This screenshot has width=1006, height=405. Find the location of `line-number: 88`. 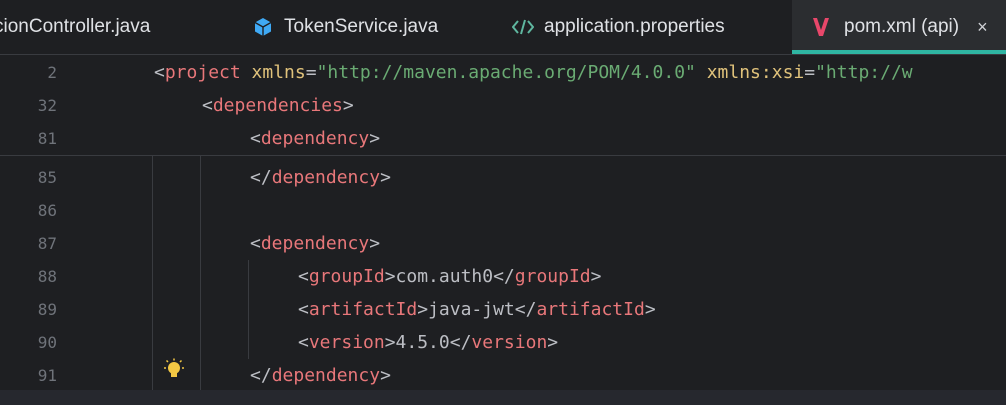

line-number: 88 is located at coordinates (47, 276).